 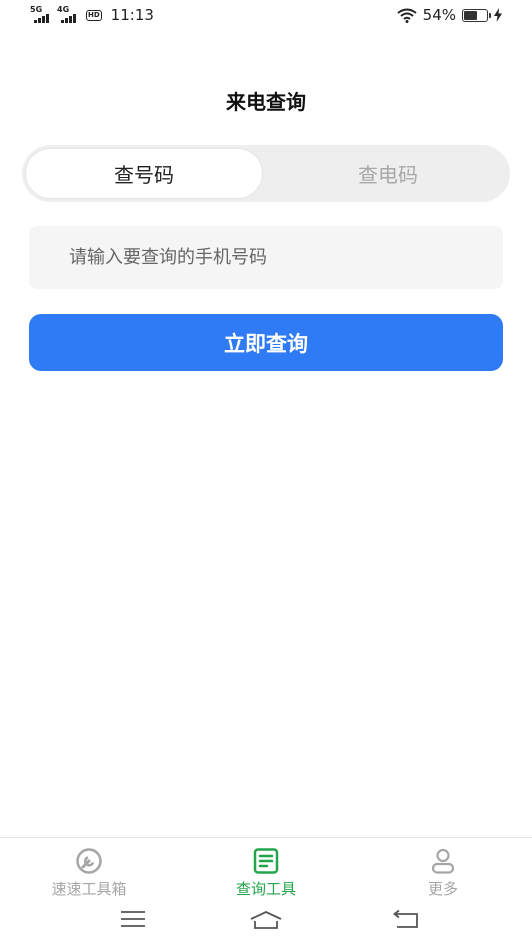 What do you see at coordinates (266, 342) in the screenshot?
I see `query-now-button: 立即查询` at bounding box center [266, 342].